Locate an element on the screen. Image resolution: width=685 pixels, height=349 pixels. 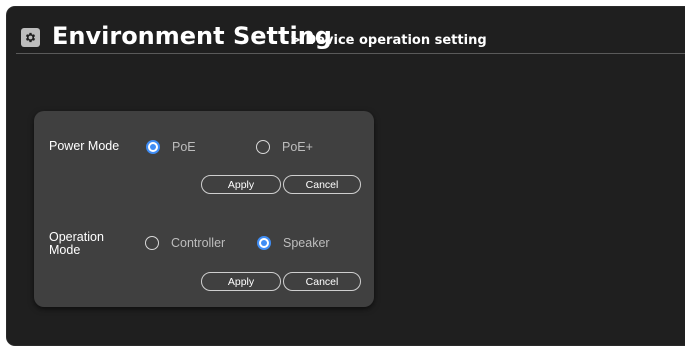
radio-controller-label: Controller is located at coordinates (198, 243).